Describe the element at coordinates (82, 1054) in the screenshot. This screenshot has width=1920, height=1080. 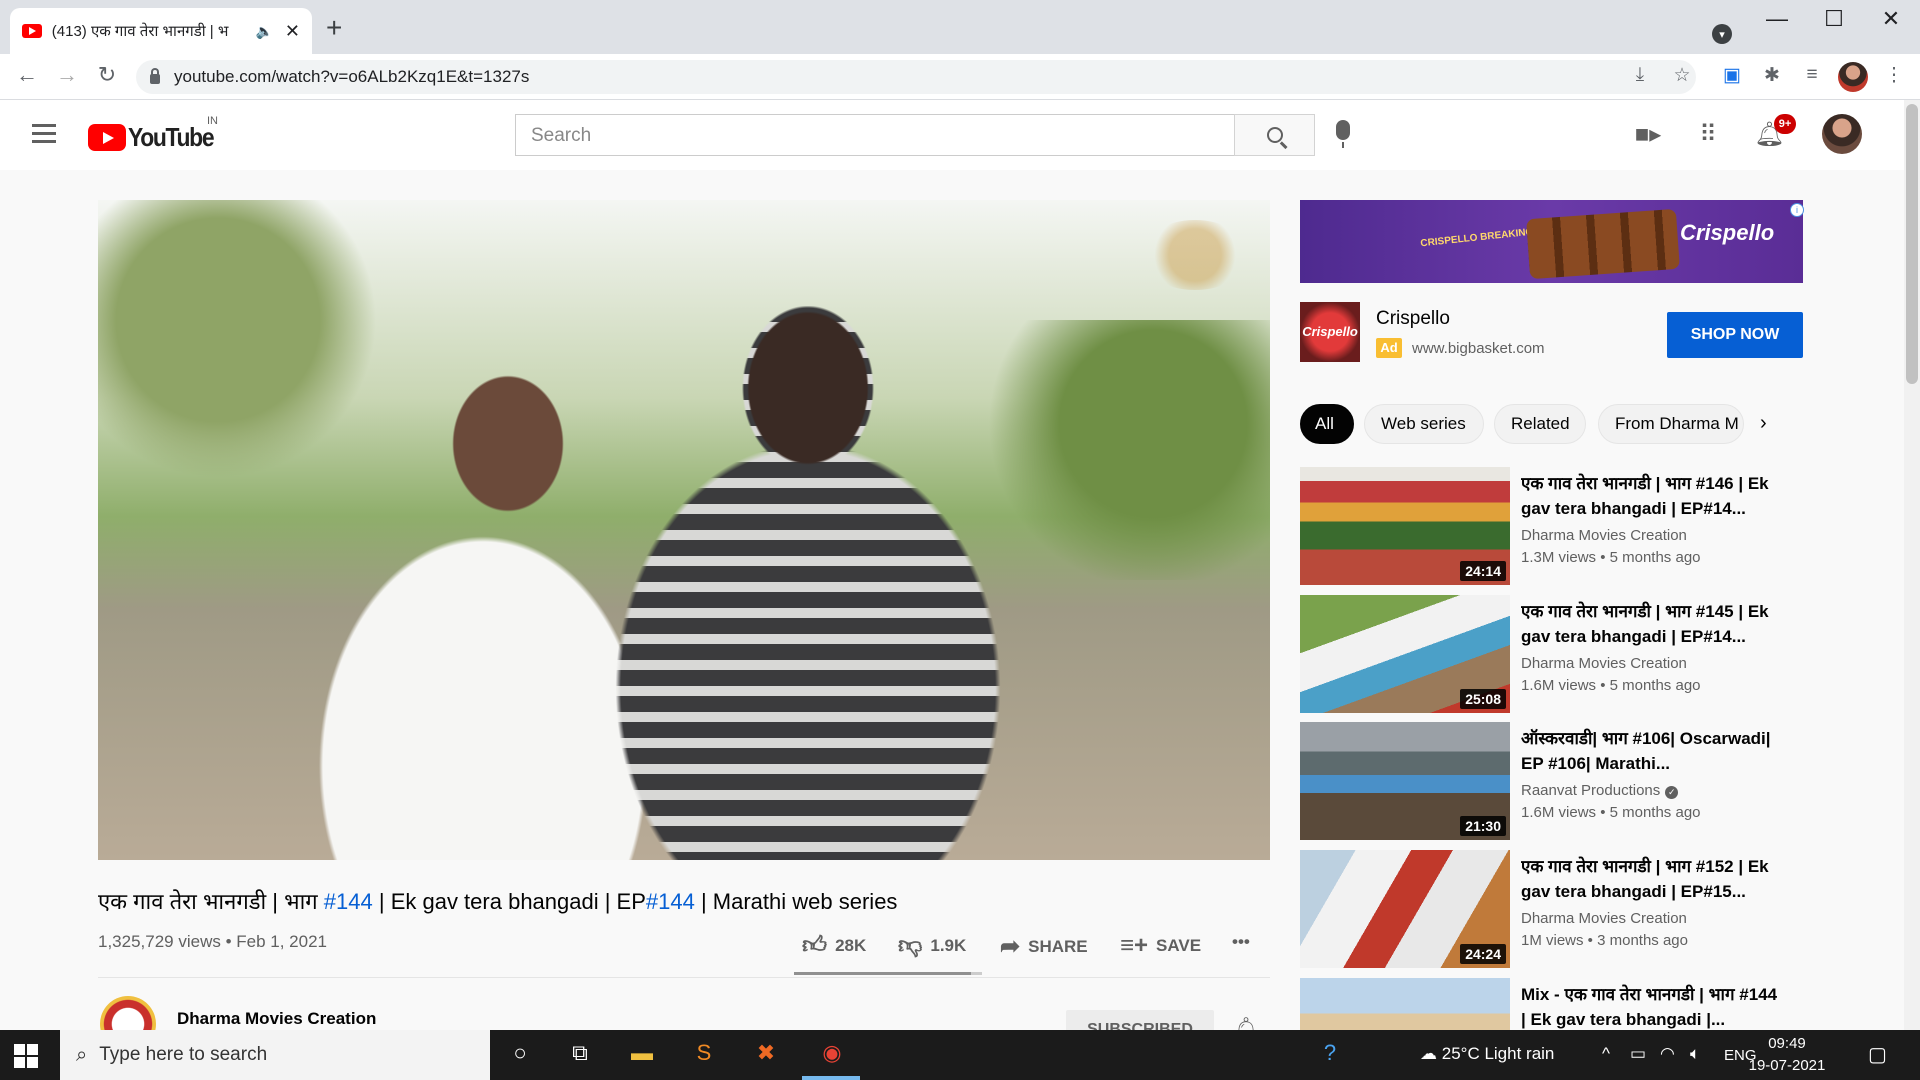
I see `search-icon: ⌕` at that location.